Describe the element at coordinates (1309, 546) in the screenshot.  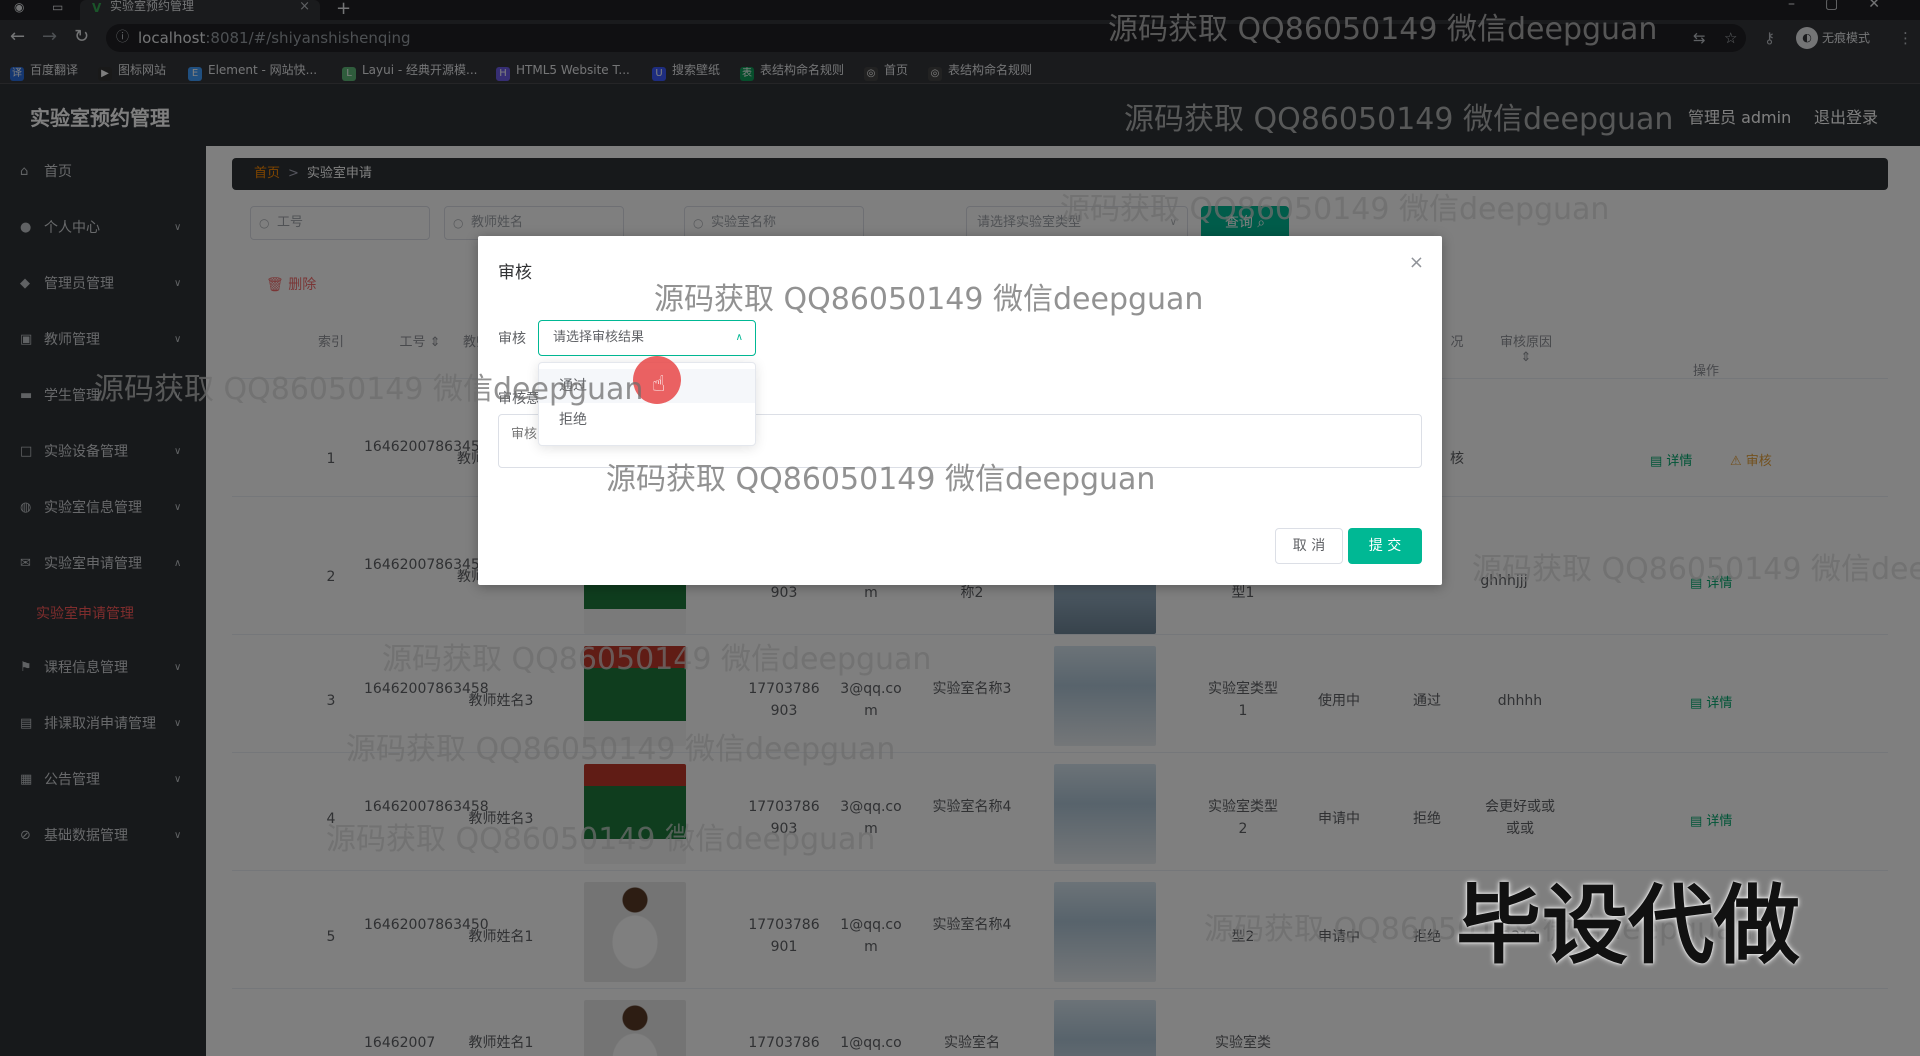
I see `cancel-button: 取 消` at that location.